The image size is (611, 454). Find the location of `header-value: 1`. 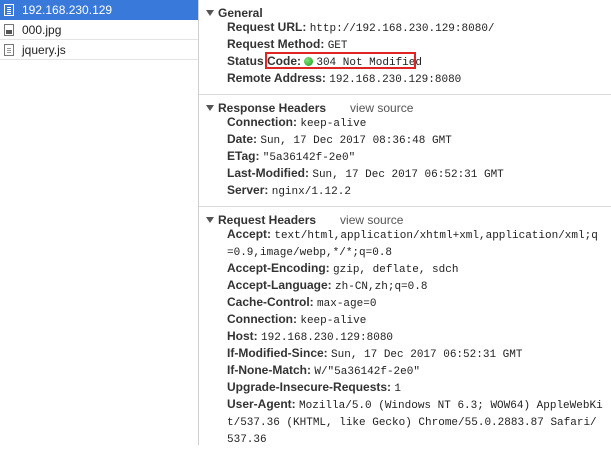

header-value: 1 is located at coordinates (397, 389).